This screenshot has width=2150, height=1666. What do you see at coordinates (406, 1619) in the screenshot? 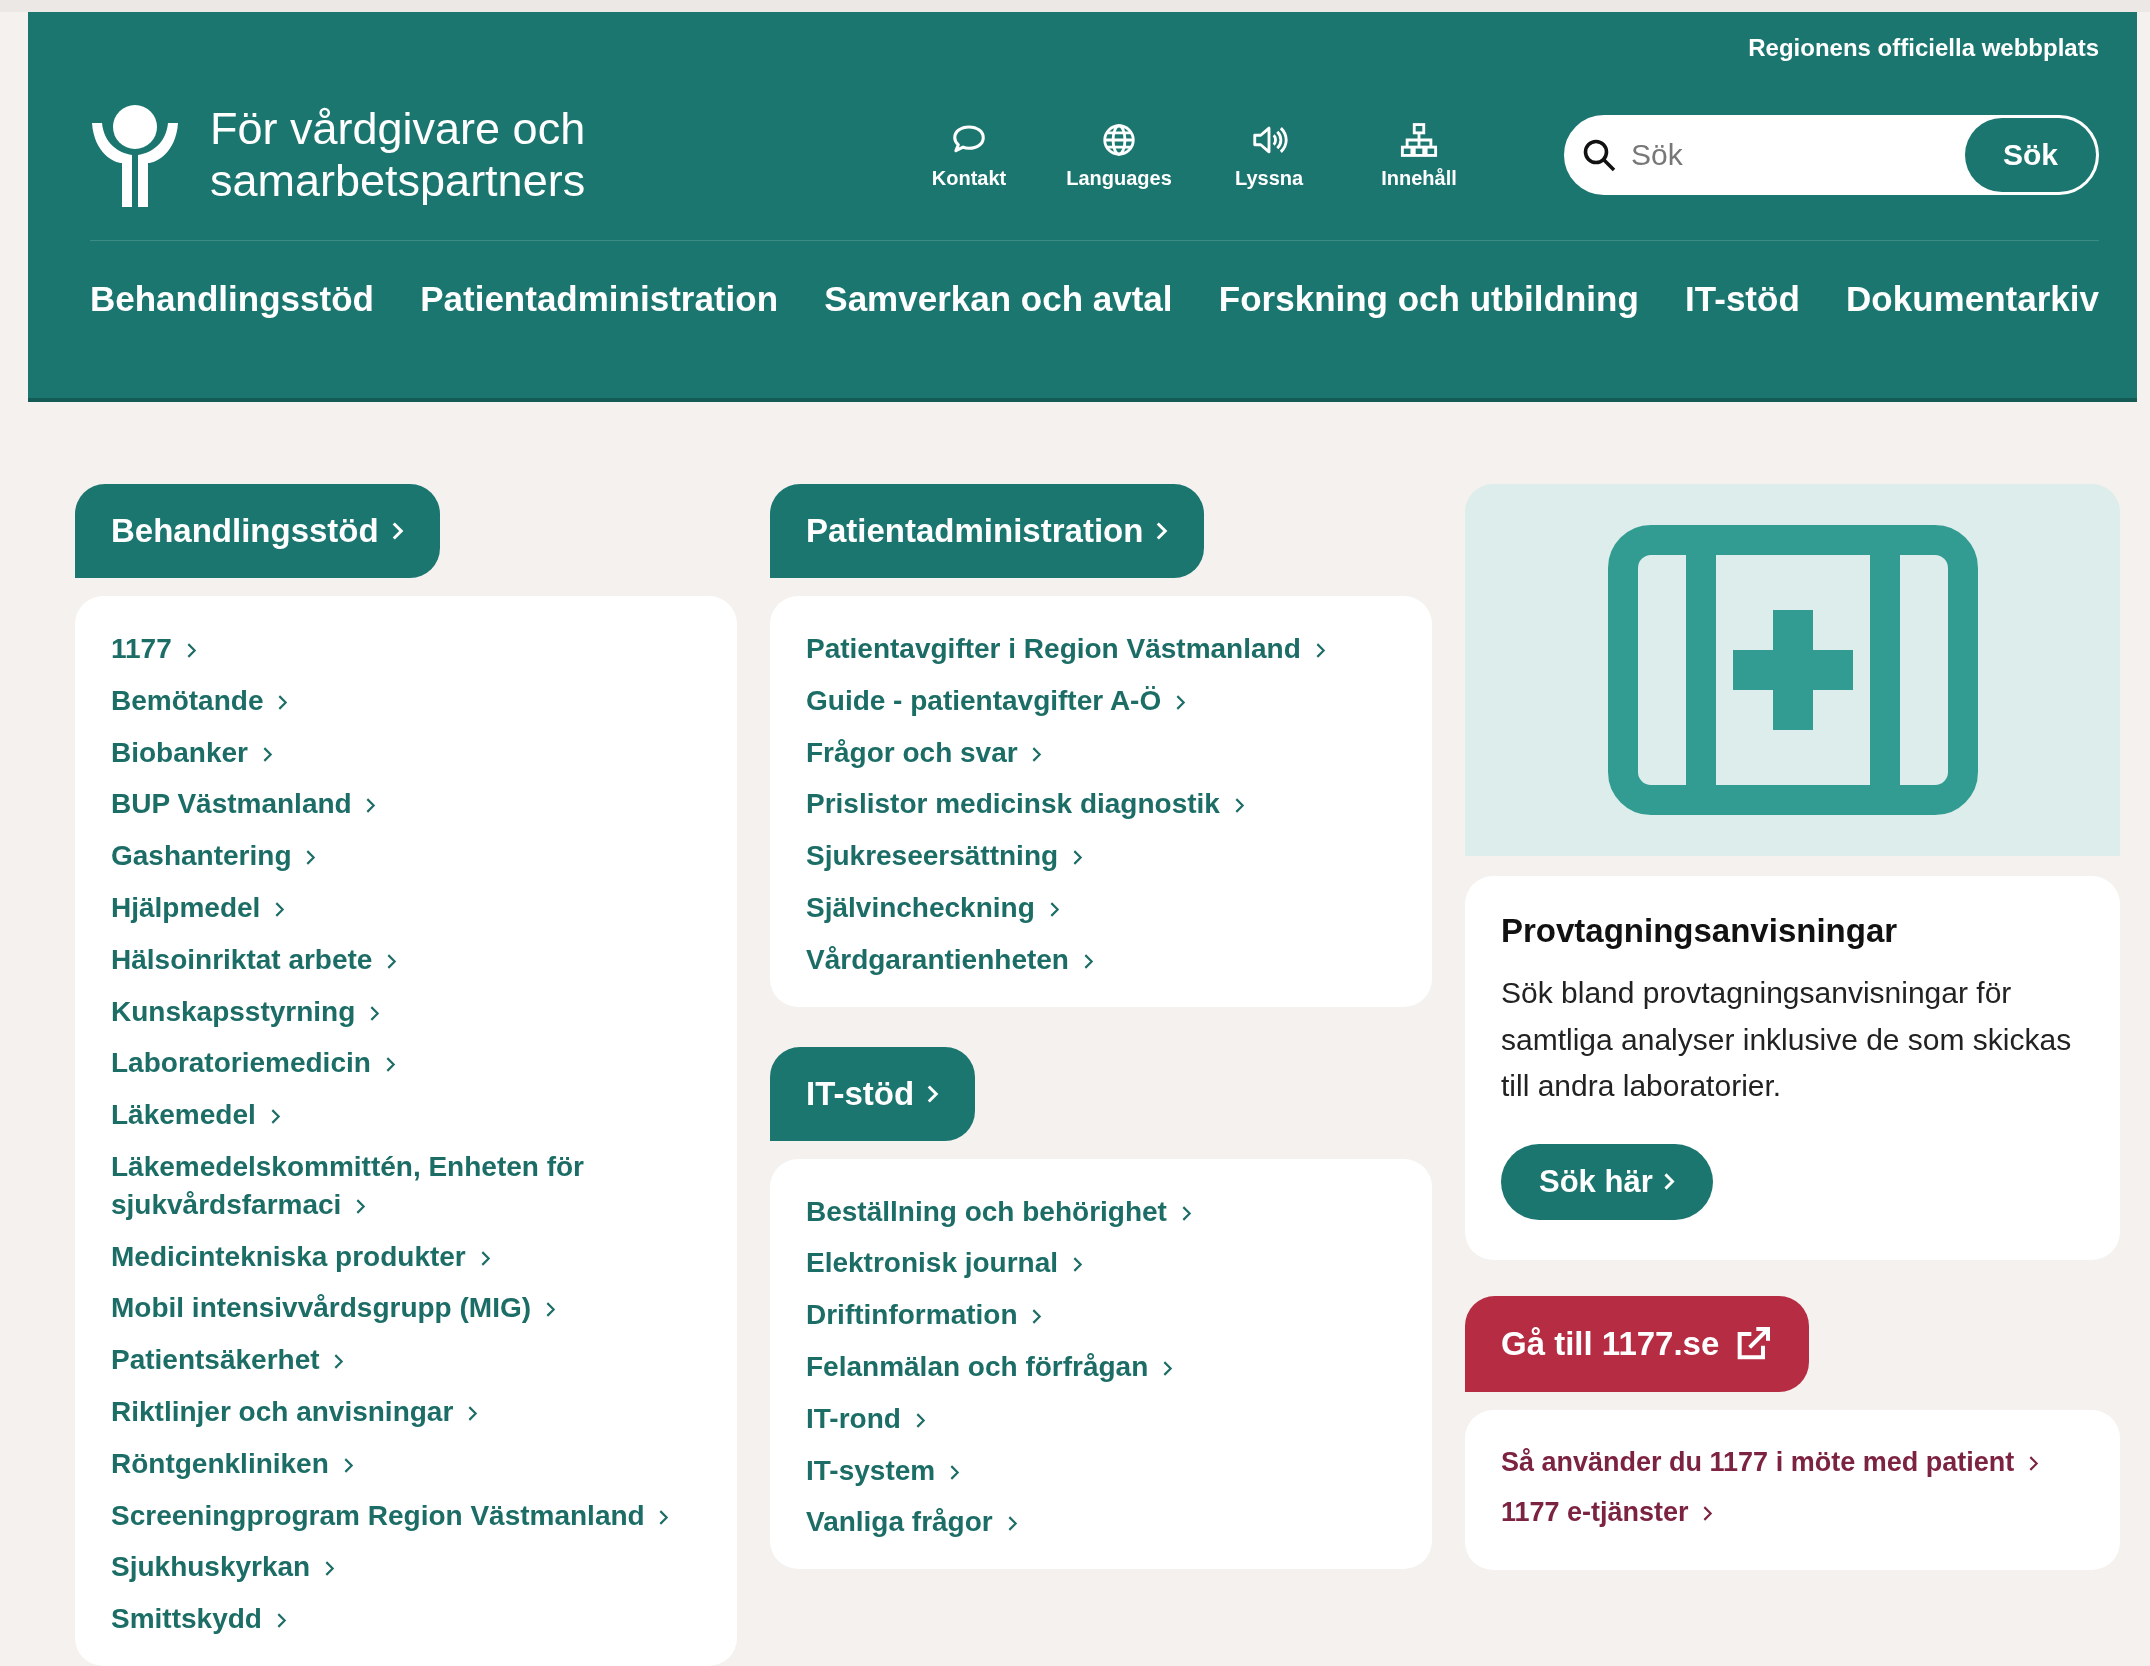
I see `list-link: Smittskydd` at bounding box center [406, 1619].